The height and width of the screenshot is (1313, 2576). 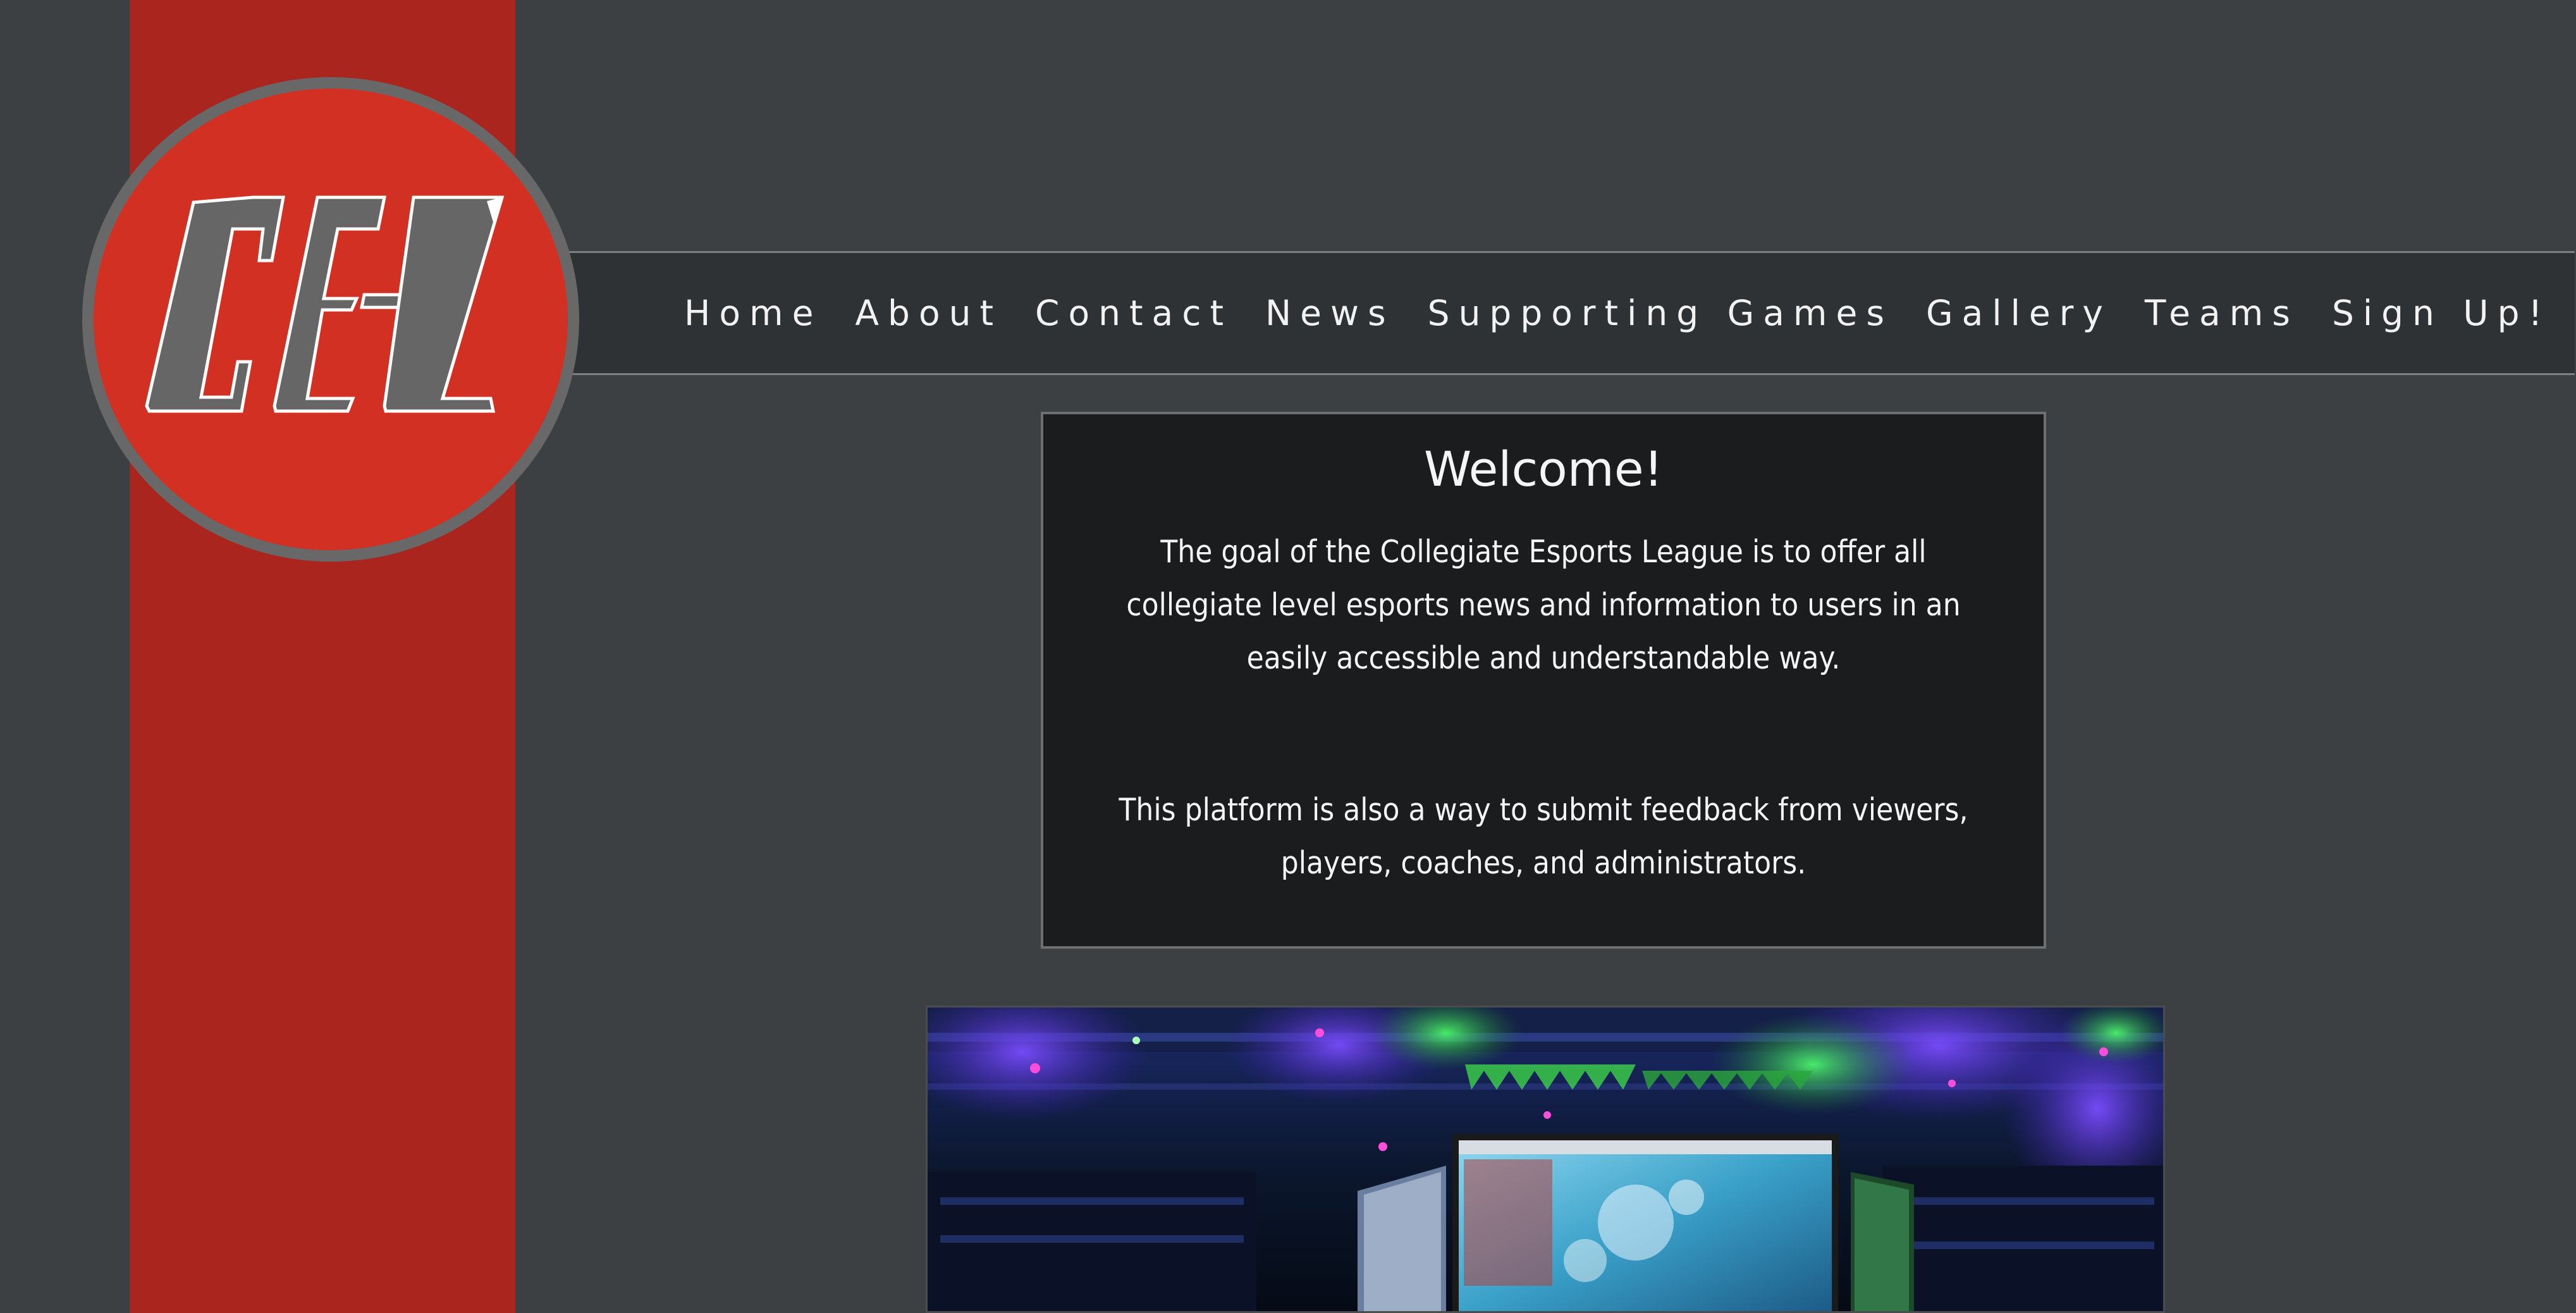 I want to click on nav-item-home: Home, so click(x=753, y=313).